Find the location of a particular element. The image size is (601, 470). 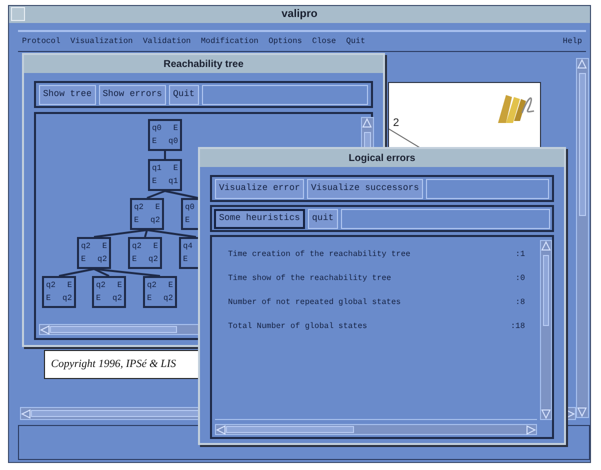

result-value: :1 is located at coordinates (520, 255).